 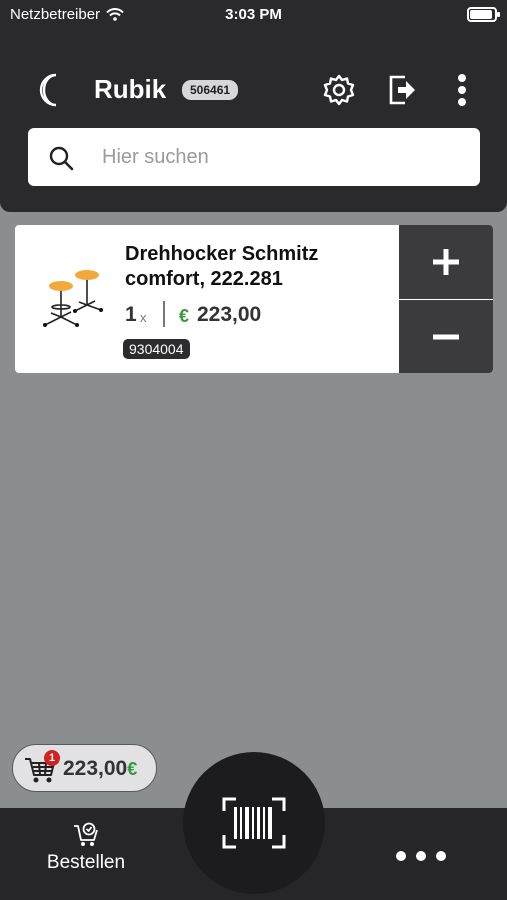 What do you see at coordinates (222, 266) in the screenshot?
I see `product-name: Drehhocker Schmitz comfort, 222.281` at bounding box center [222, 266].